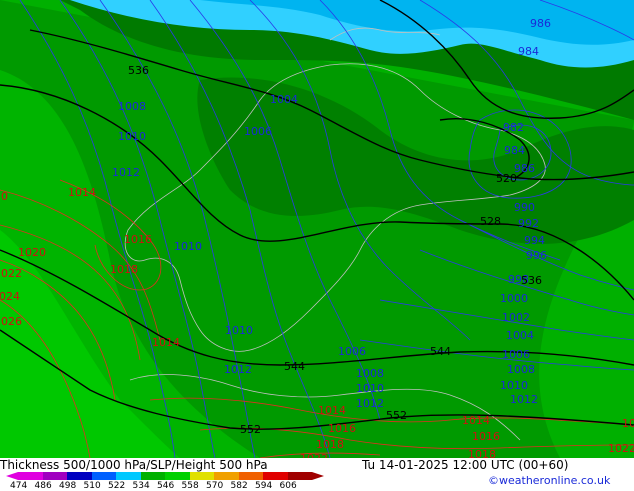 This screenshot has height=491, width=634. What do you see at coordinates (528, 223) in the screenshot?
I see `pressure-label: 992` at bounding box center [528, 223].